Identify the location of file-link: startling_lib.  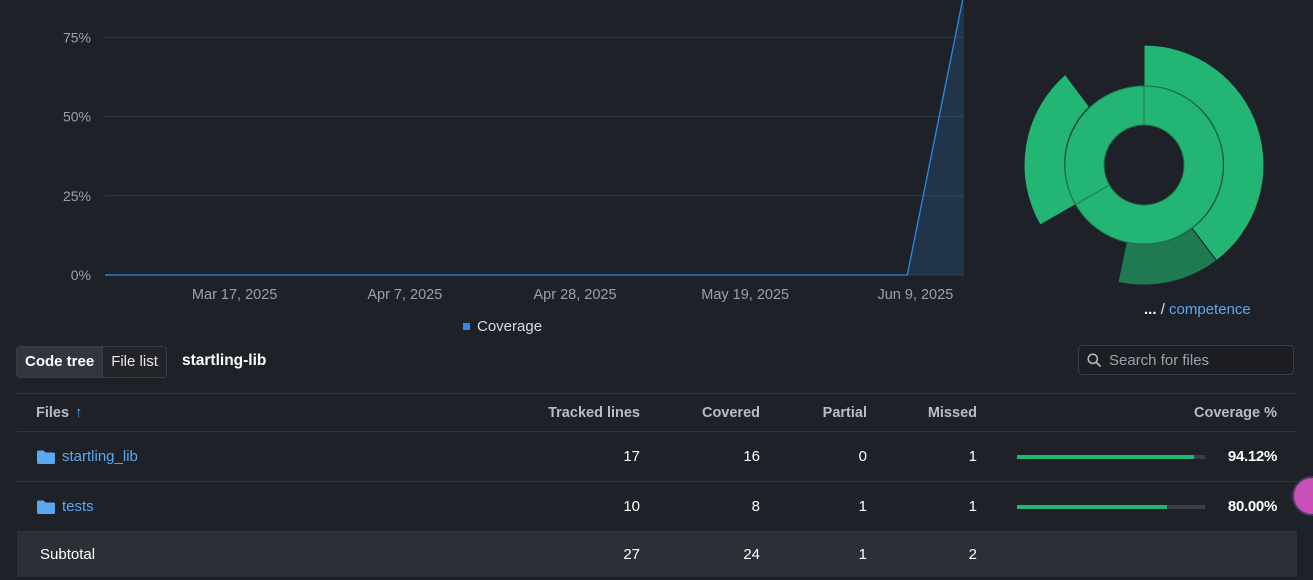
(100, 456).